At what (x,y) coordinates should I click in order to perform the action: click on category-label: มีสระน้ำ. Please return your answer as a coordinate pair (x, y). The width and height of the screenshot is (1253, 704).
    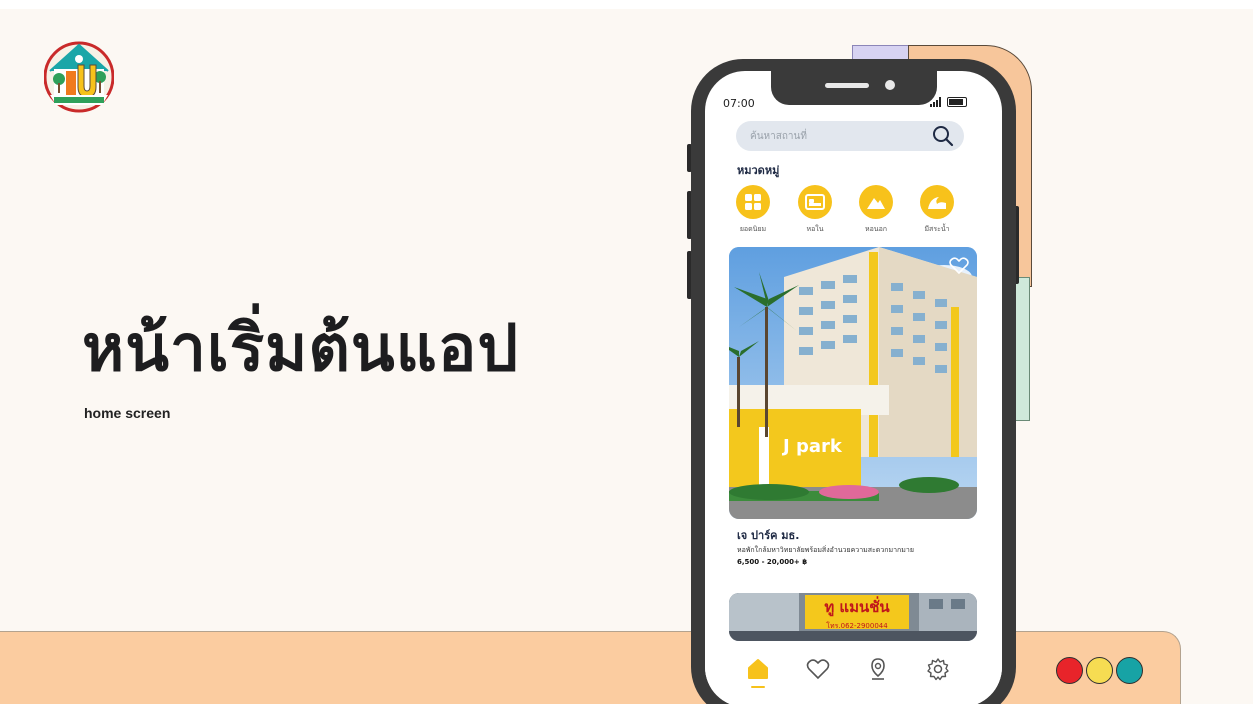
    Looking at the image, I should click on (937, 229).